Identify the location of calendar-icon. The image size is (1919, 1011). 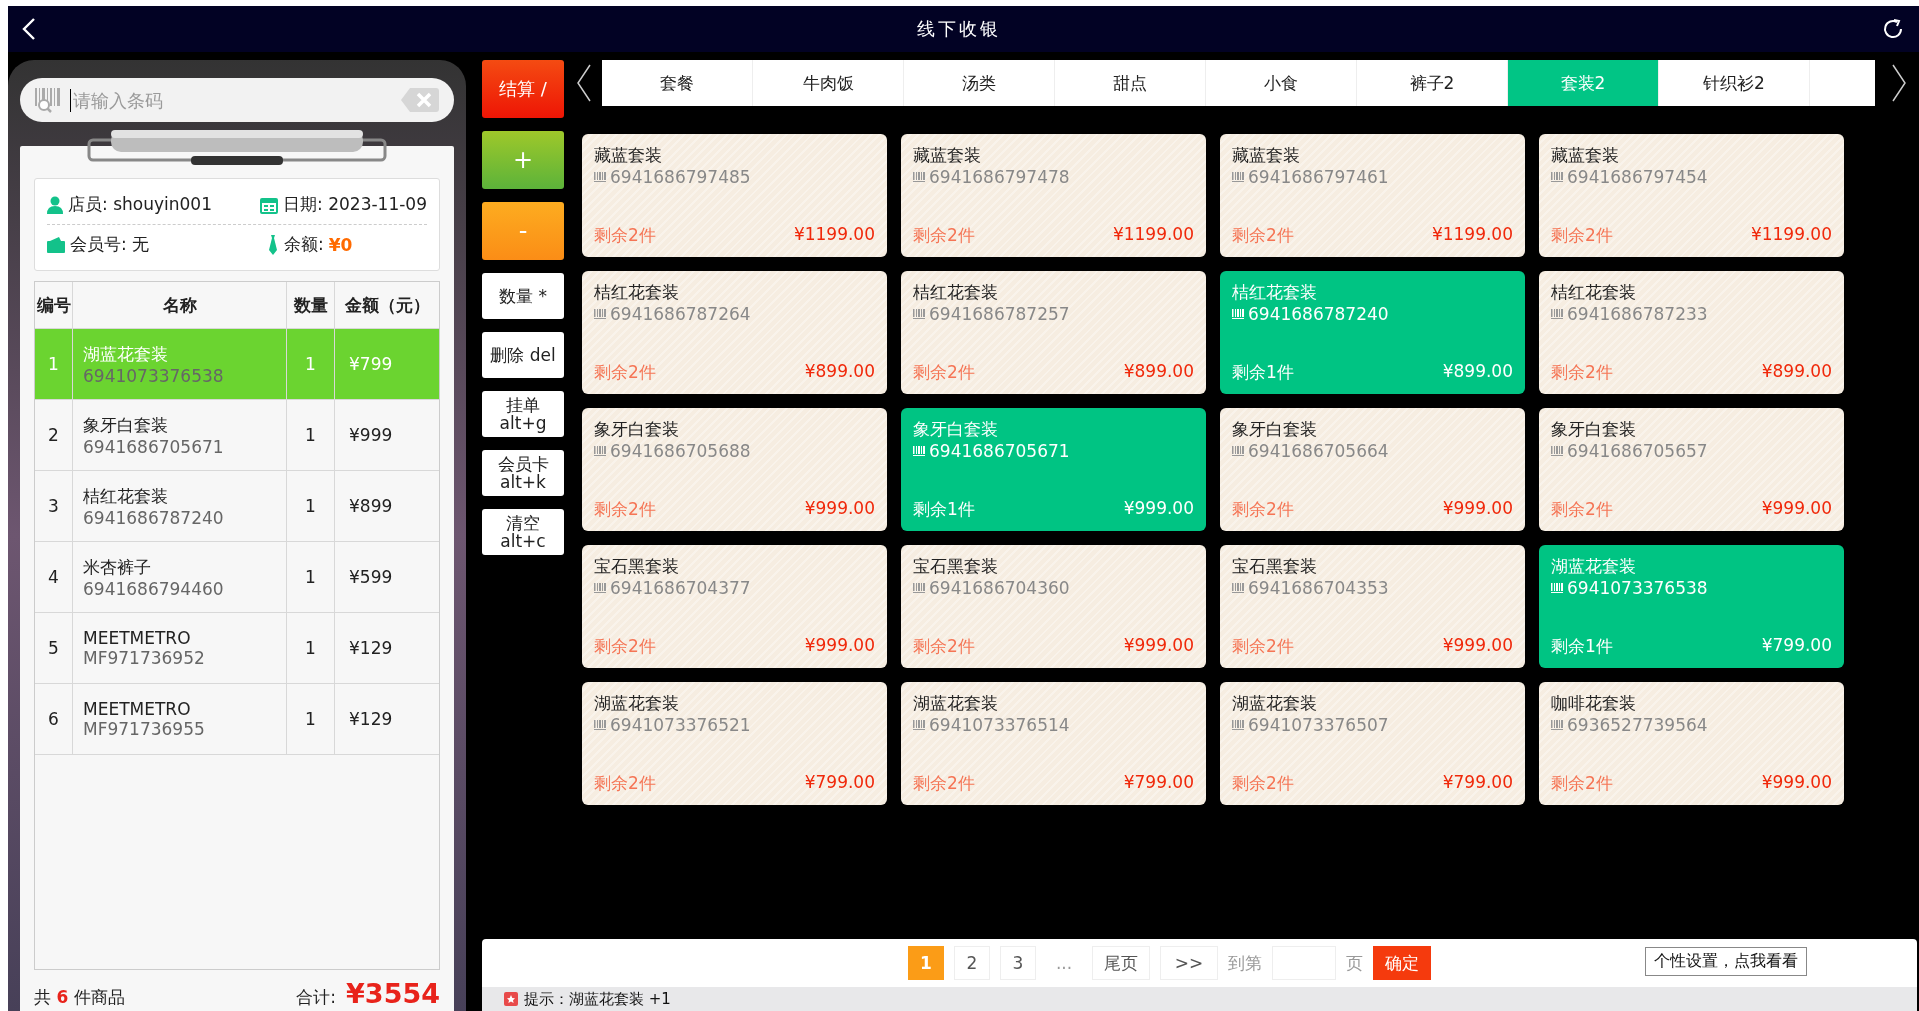
(269, 204).